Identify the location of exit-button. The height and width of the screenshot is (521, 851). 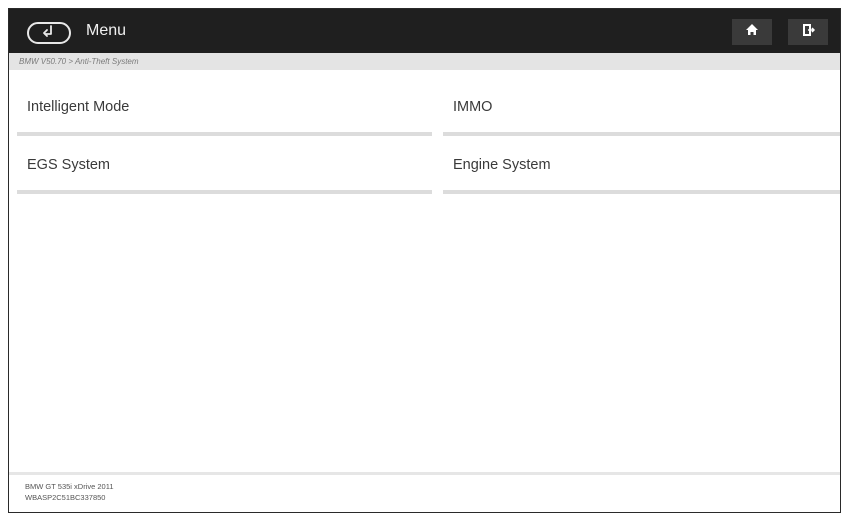
(808, 32).